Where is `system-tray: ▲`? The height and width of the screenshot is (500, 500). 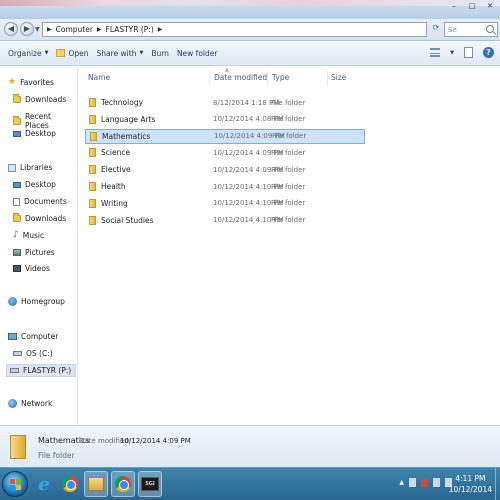
system-tray: ▲ is located at coordinates (425, 482).